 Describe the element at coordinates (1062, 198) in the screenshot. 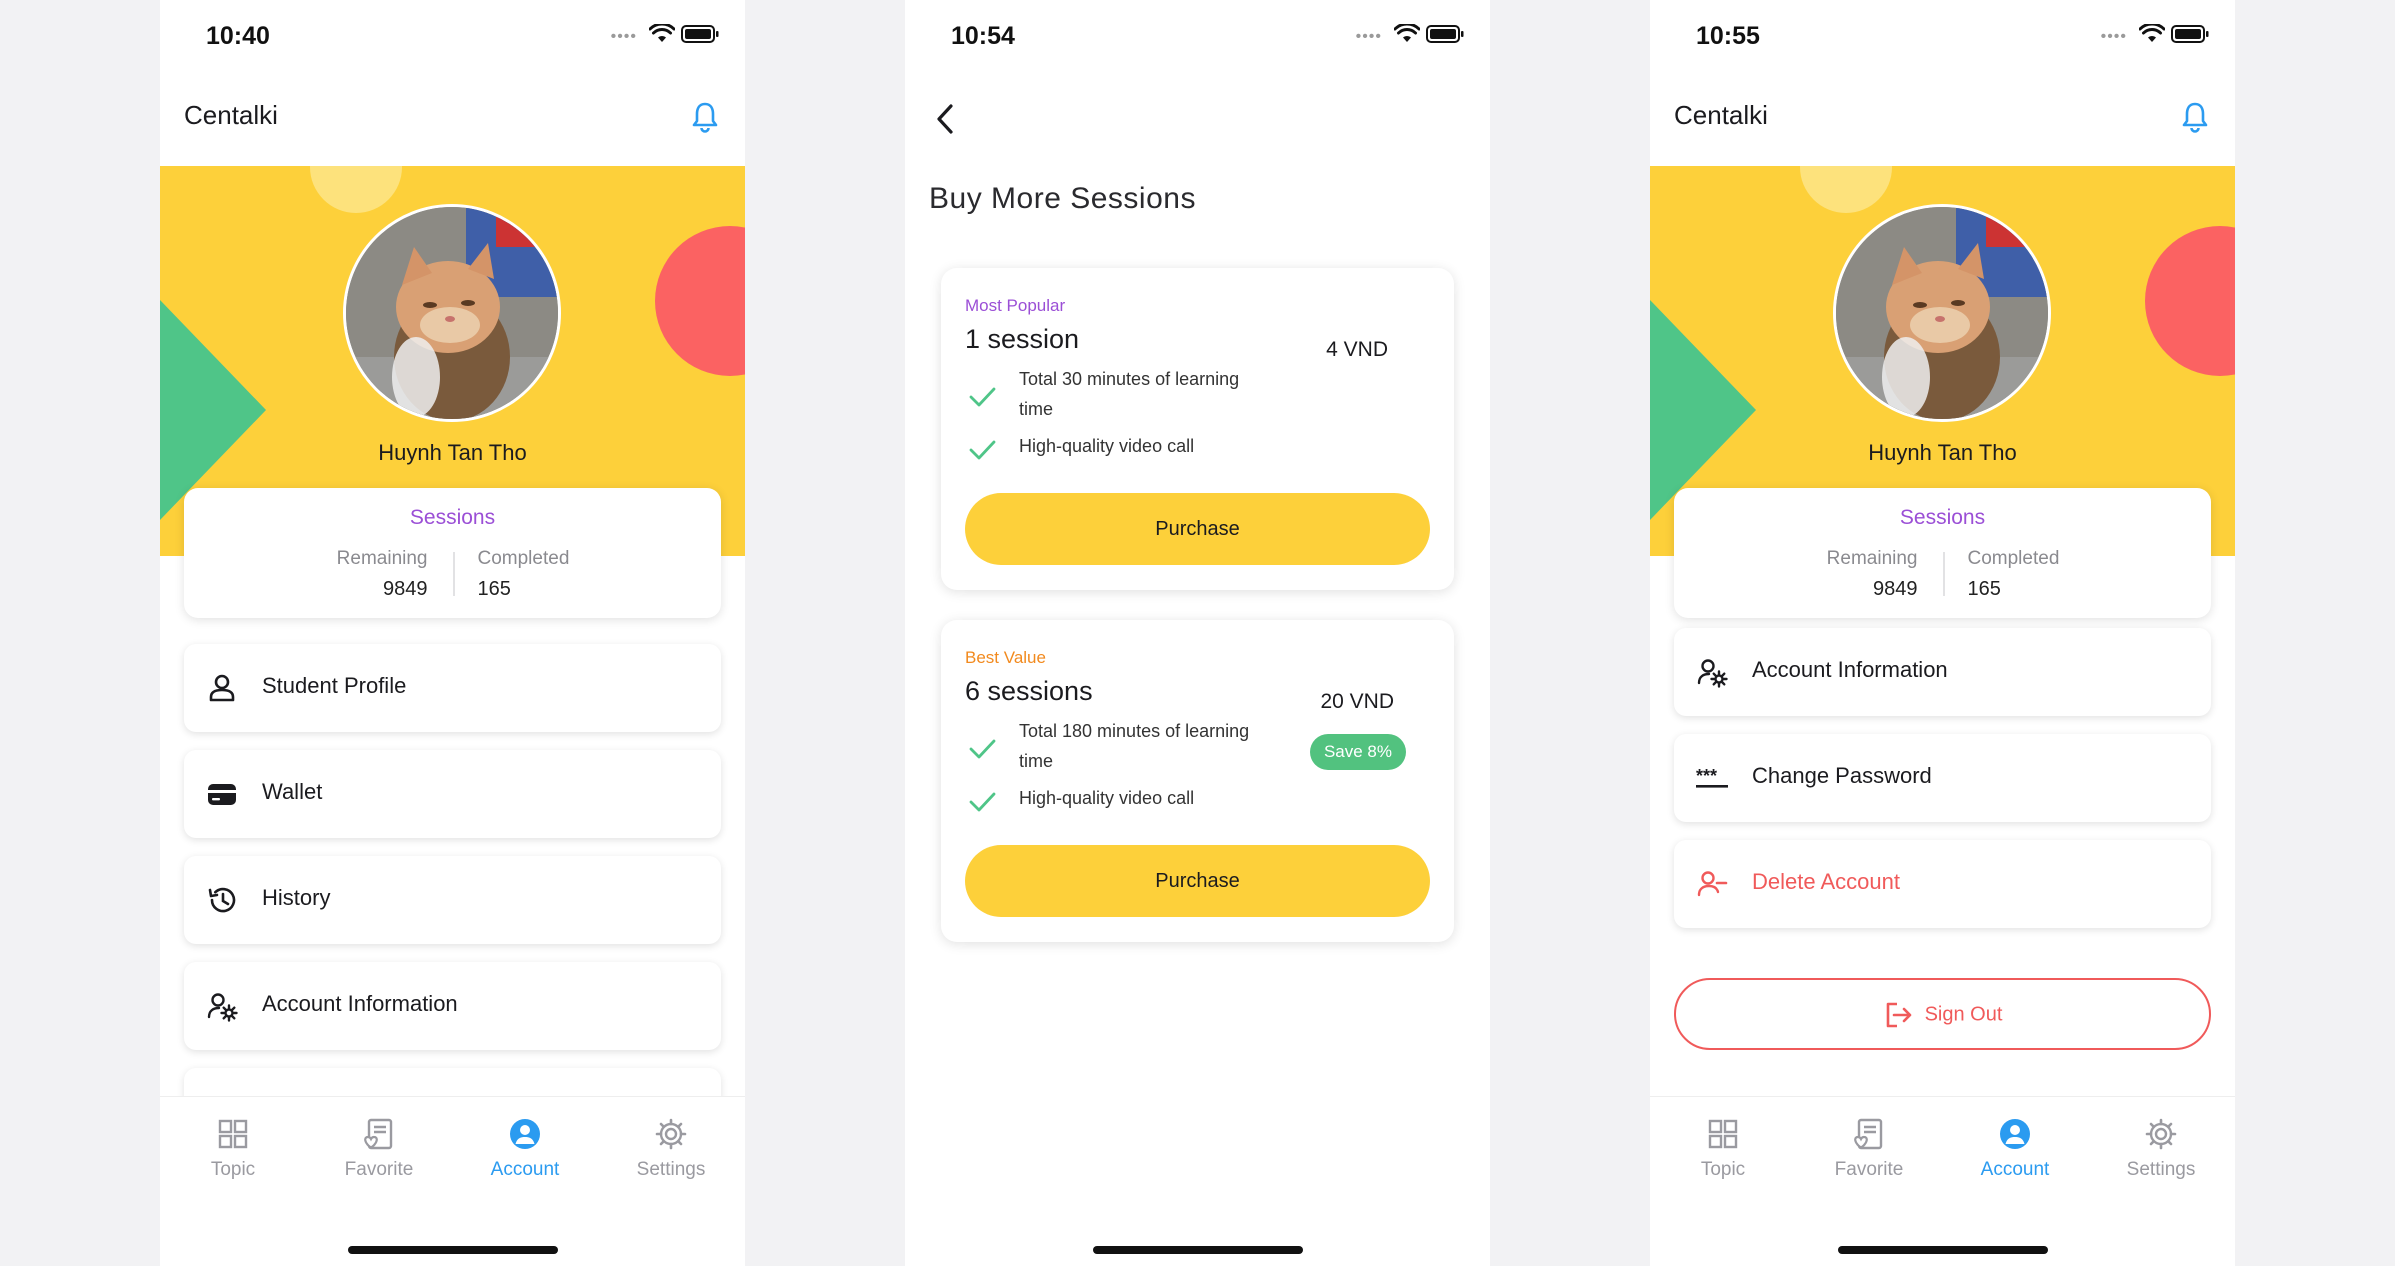

I see `page-title: Buy More Sessions` at that location.